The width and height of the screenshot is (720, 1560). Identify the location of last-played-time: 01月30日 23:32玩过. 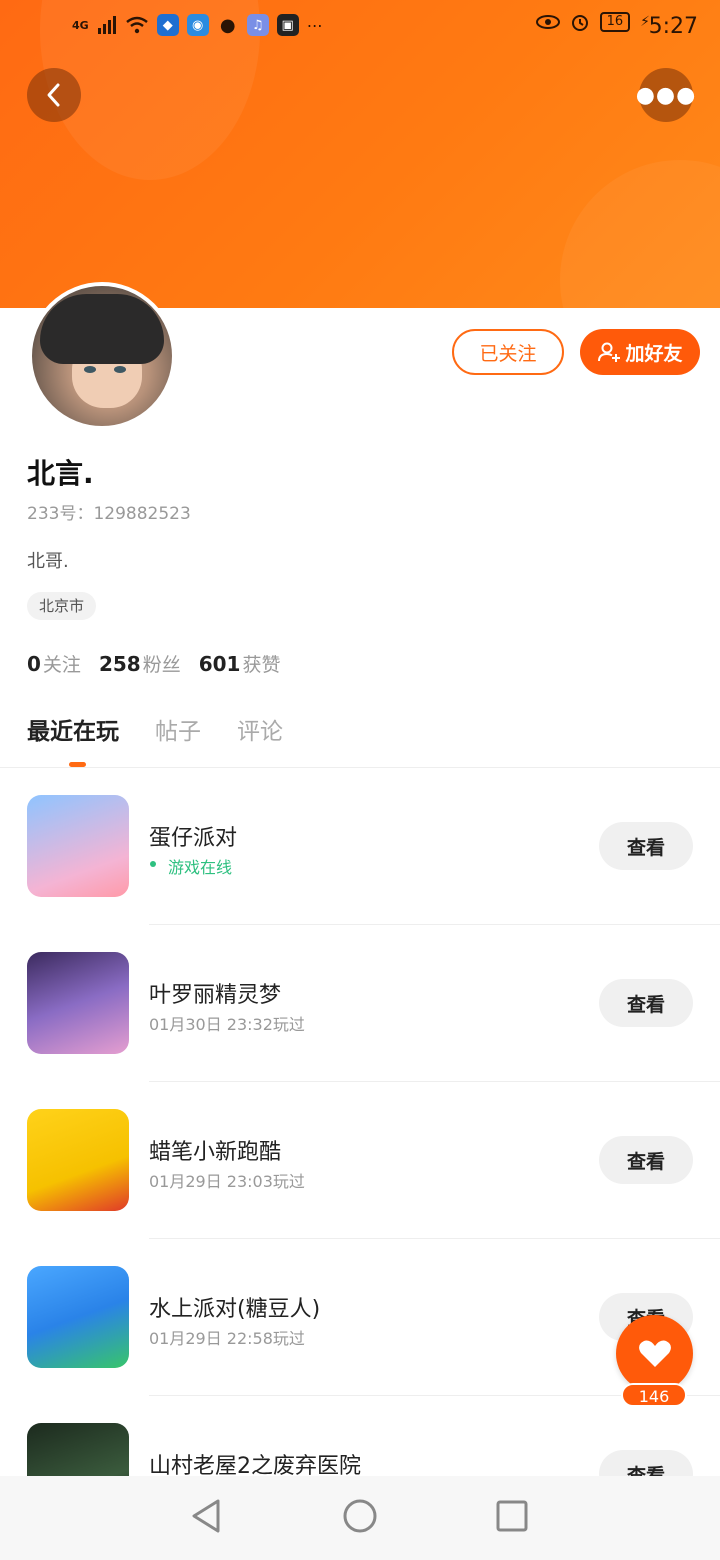
(227, 1024).